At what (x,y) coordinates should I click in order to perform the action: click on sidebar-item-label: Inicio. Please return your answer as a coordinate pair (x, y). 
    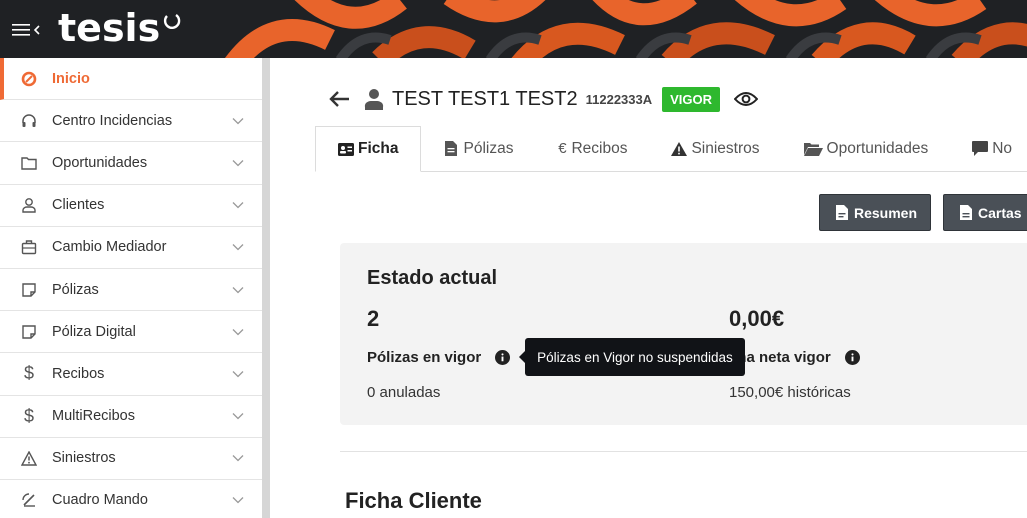
    Looking at the image, I should click on (71, 78).